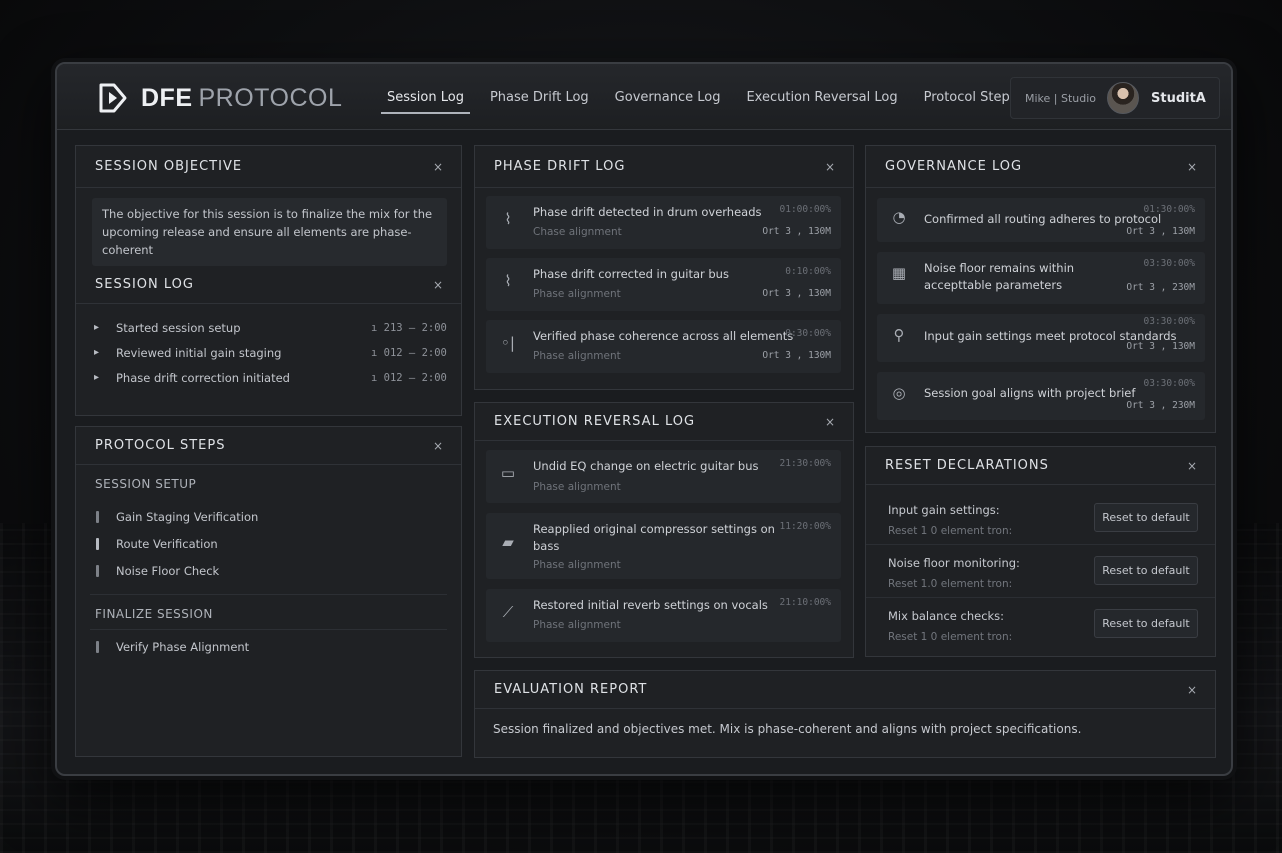 Image resolution: width=1282 pixels, height=853 pixels. Describe the element at coordinates (268, 446) in the screenshot. I see `panel-header: PROTOCOL STEPS ×` at that location.